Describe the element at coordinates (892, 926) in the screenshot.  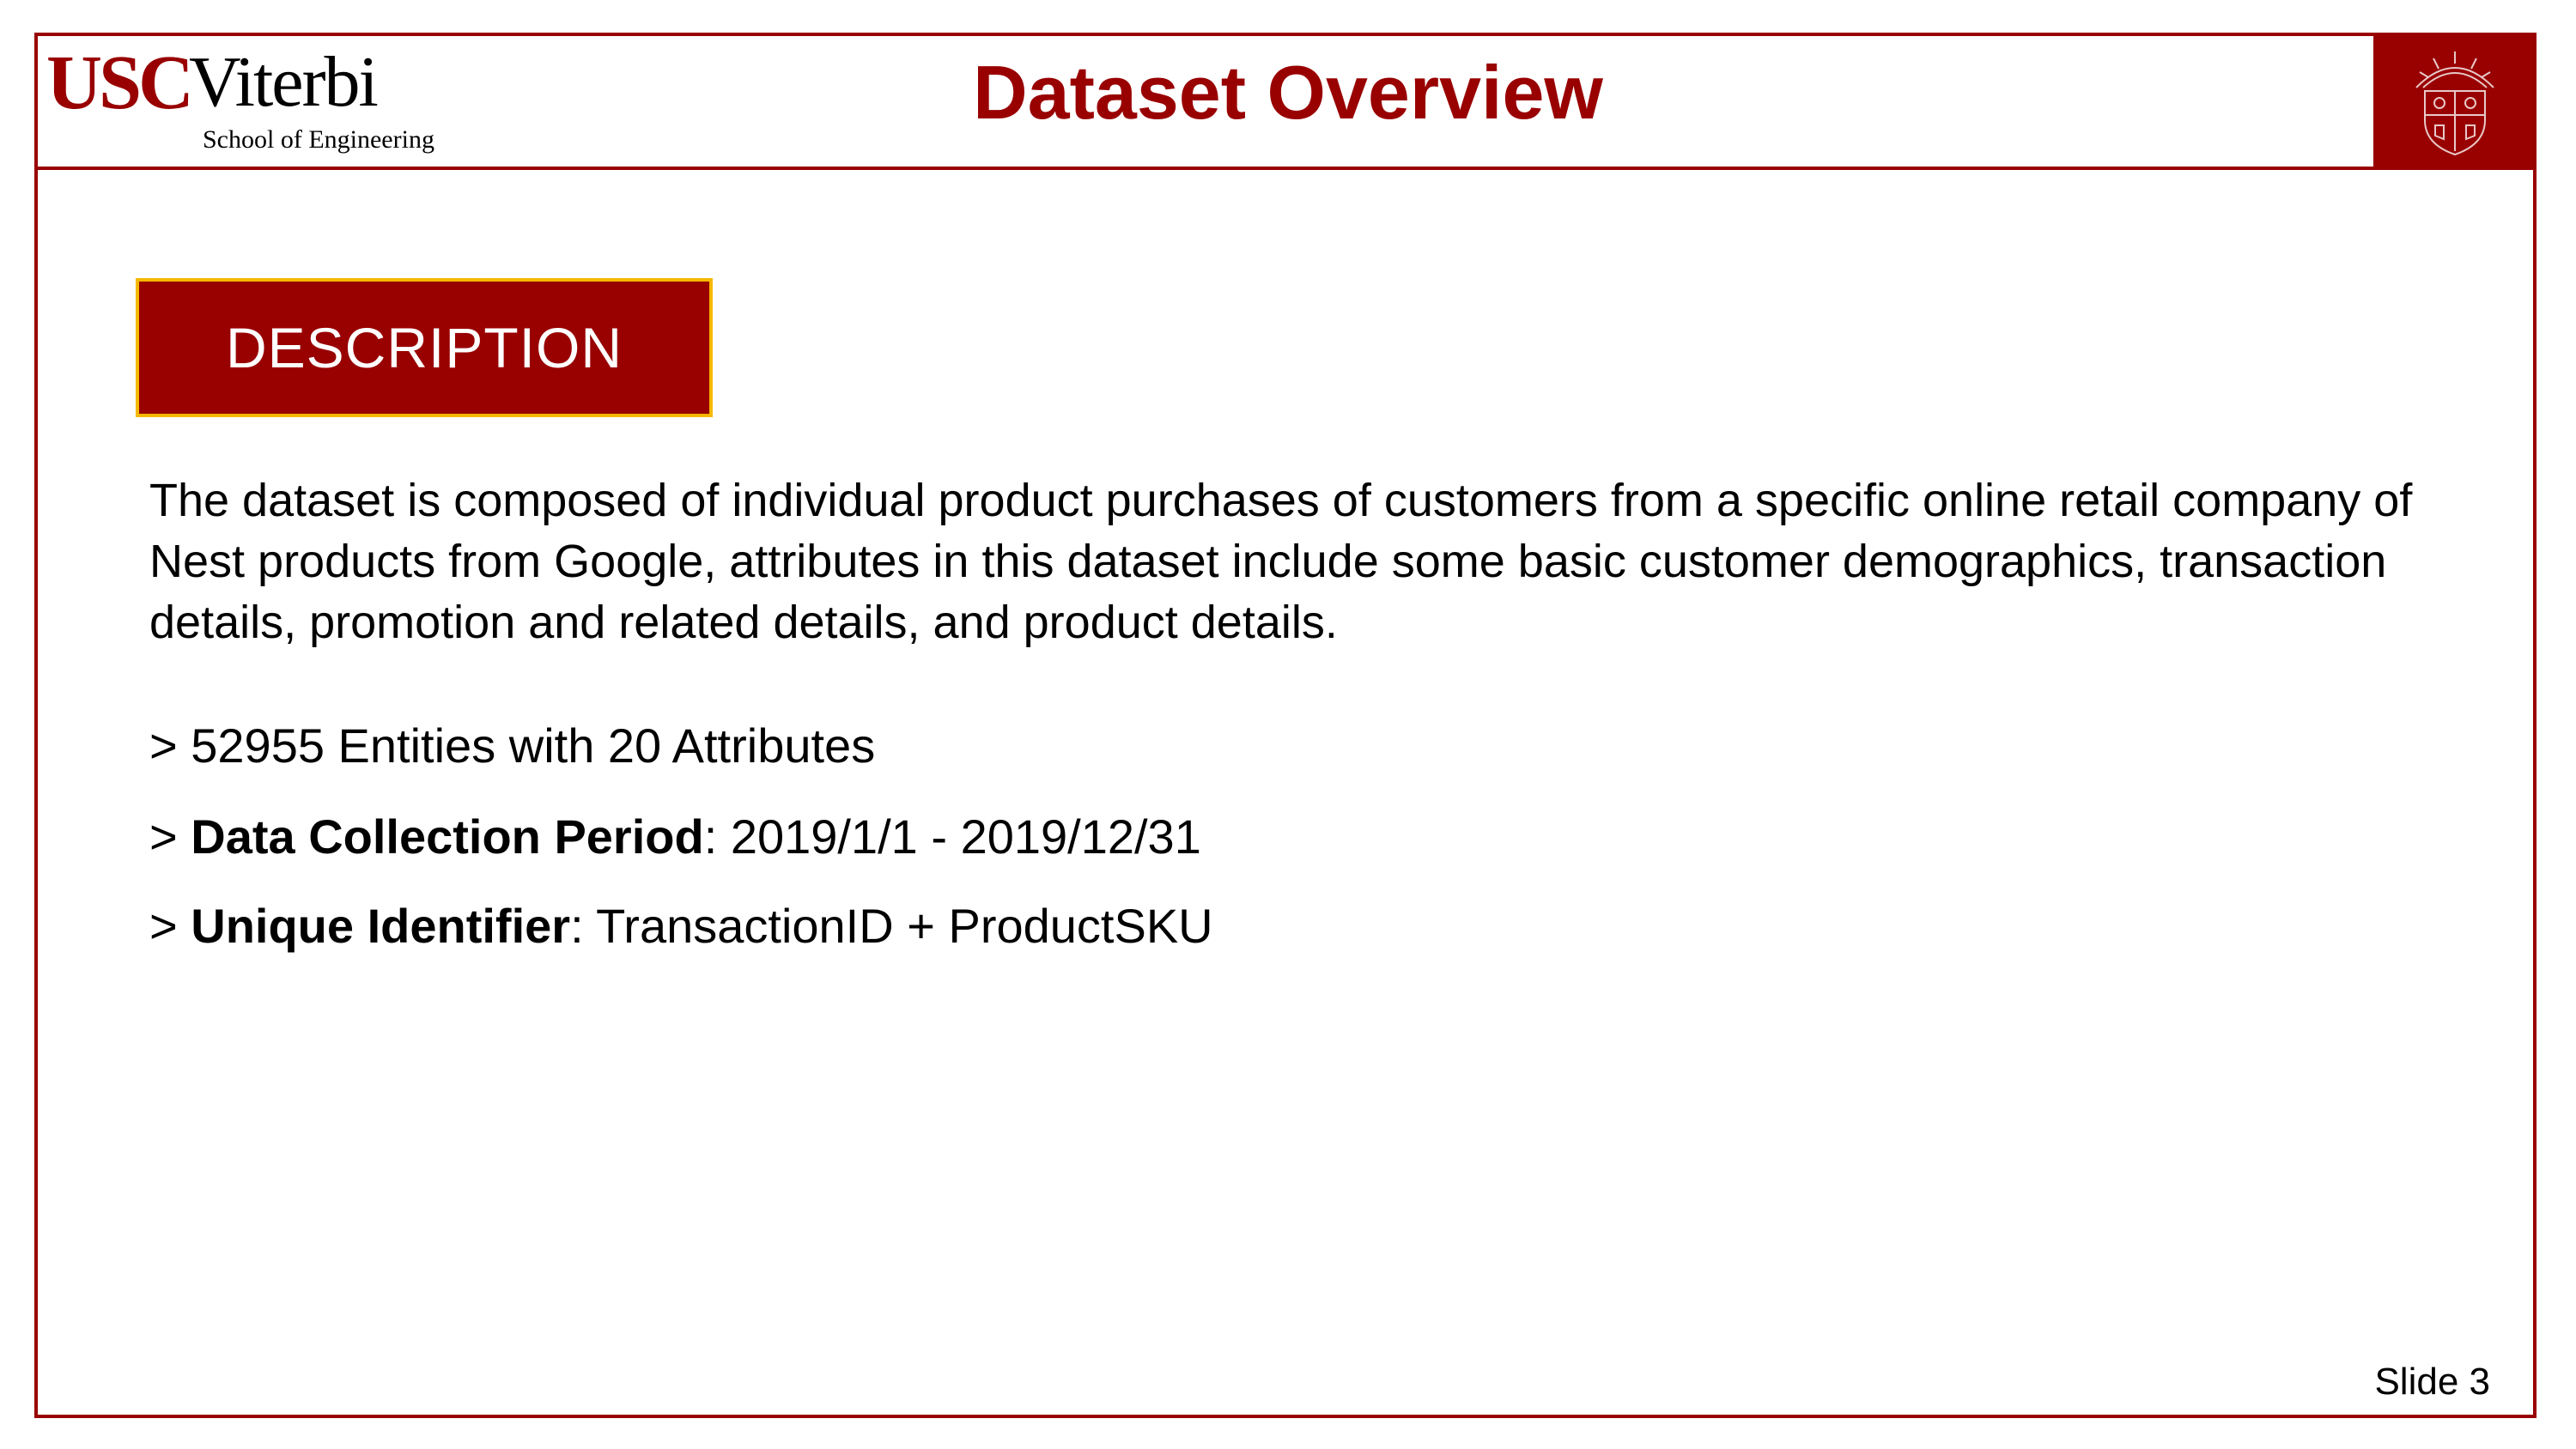
I see `bullet-text: : TransactionID + ProductSKU` at that location.